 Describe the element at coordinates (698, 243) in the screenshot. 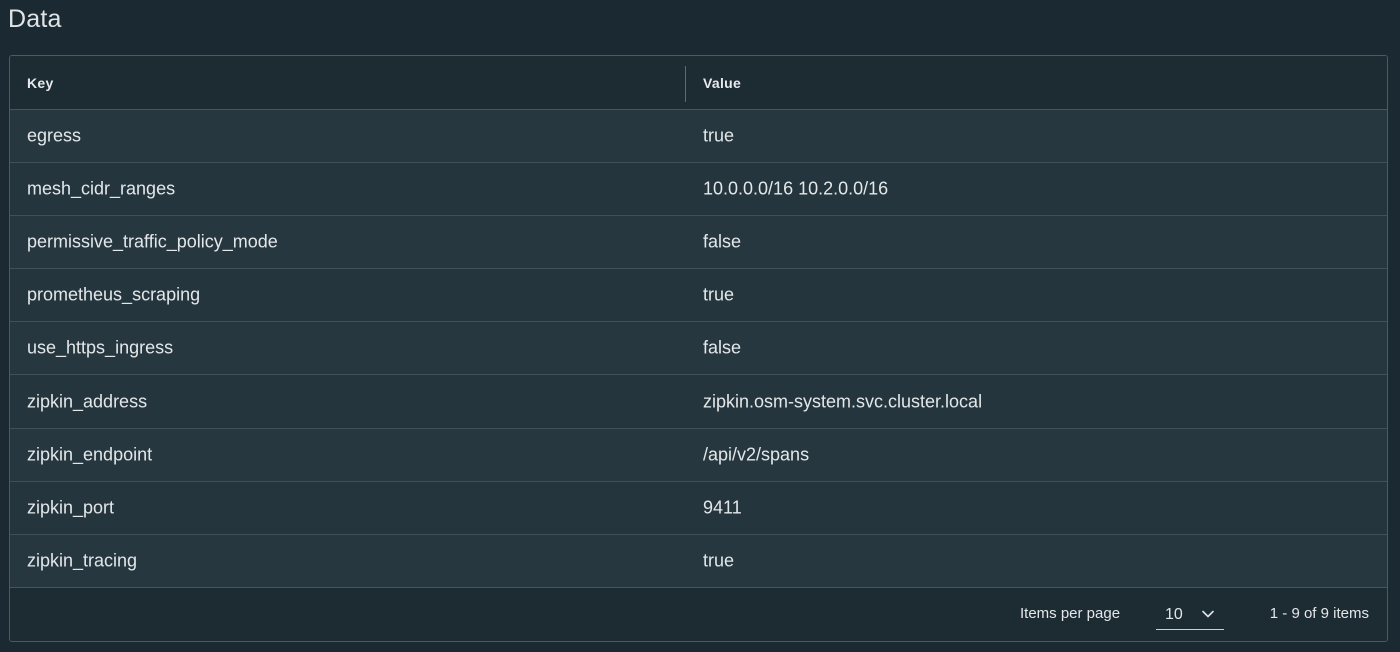

I see `table-row: permissive_traffic_policy_mode false` at that location.